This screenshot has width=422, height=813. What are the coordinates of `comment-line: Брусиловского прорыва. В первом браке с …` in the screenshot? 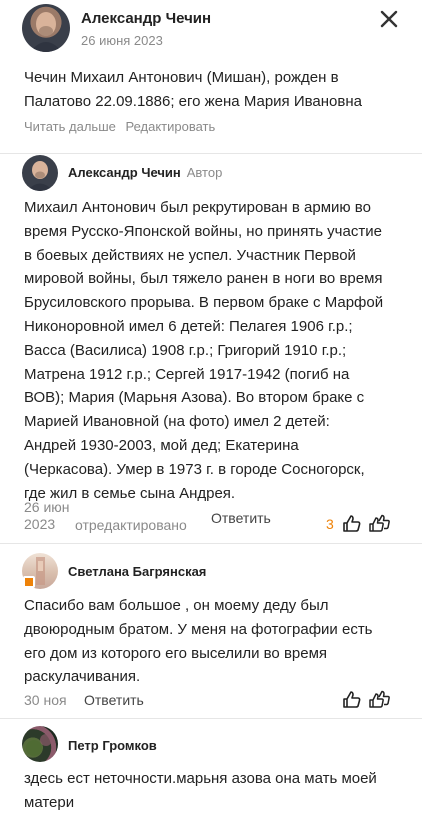 It's located at (204, 303).